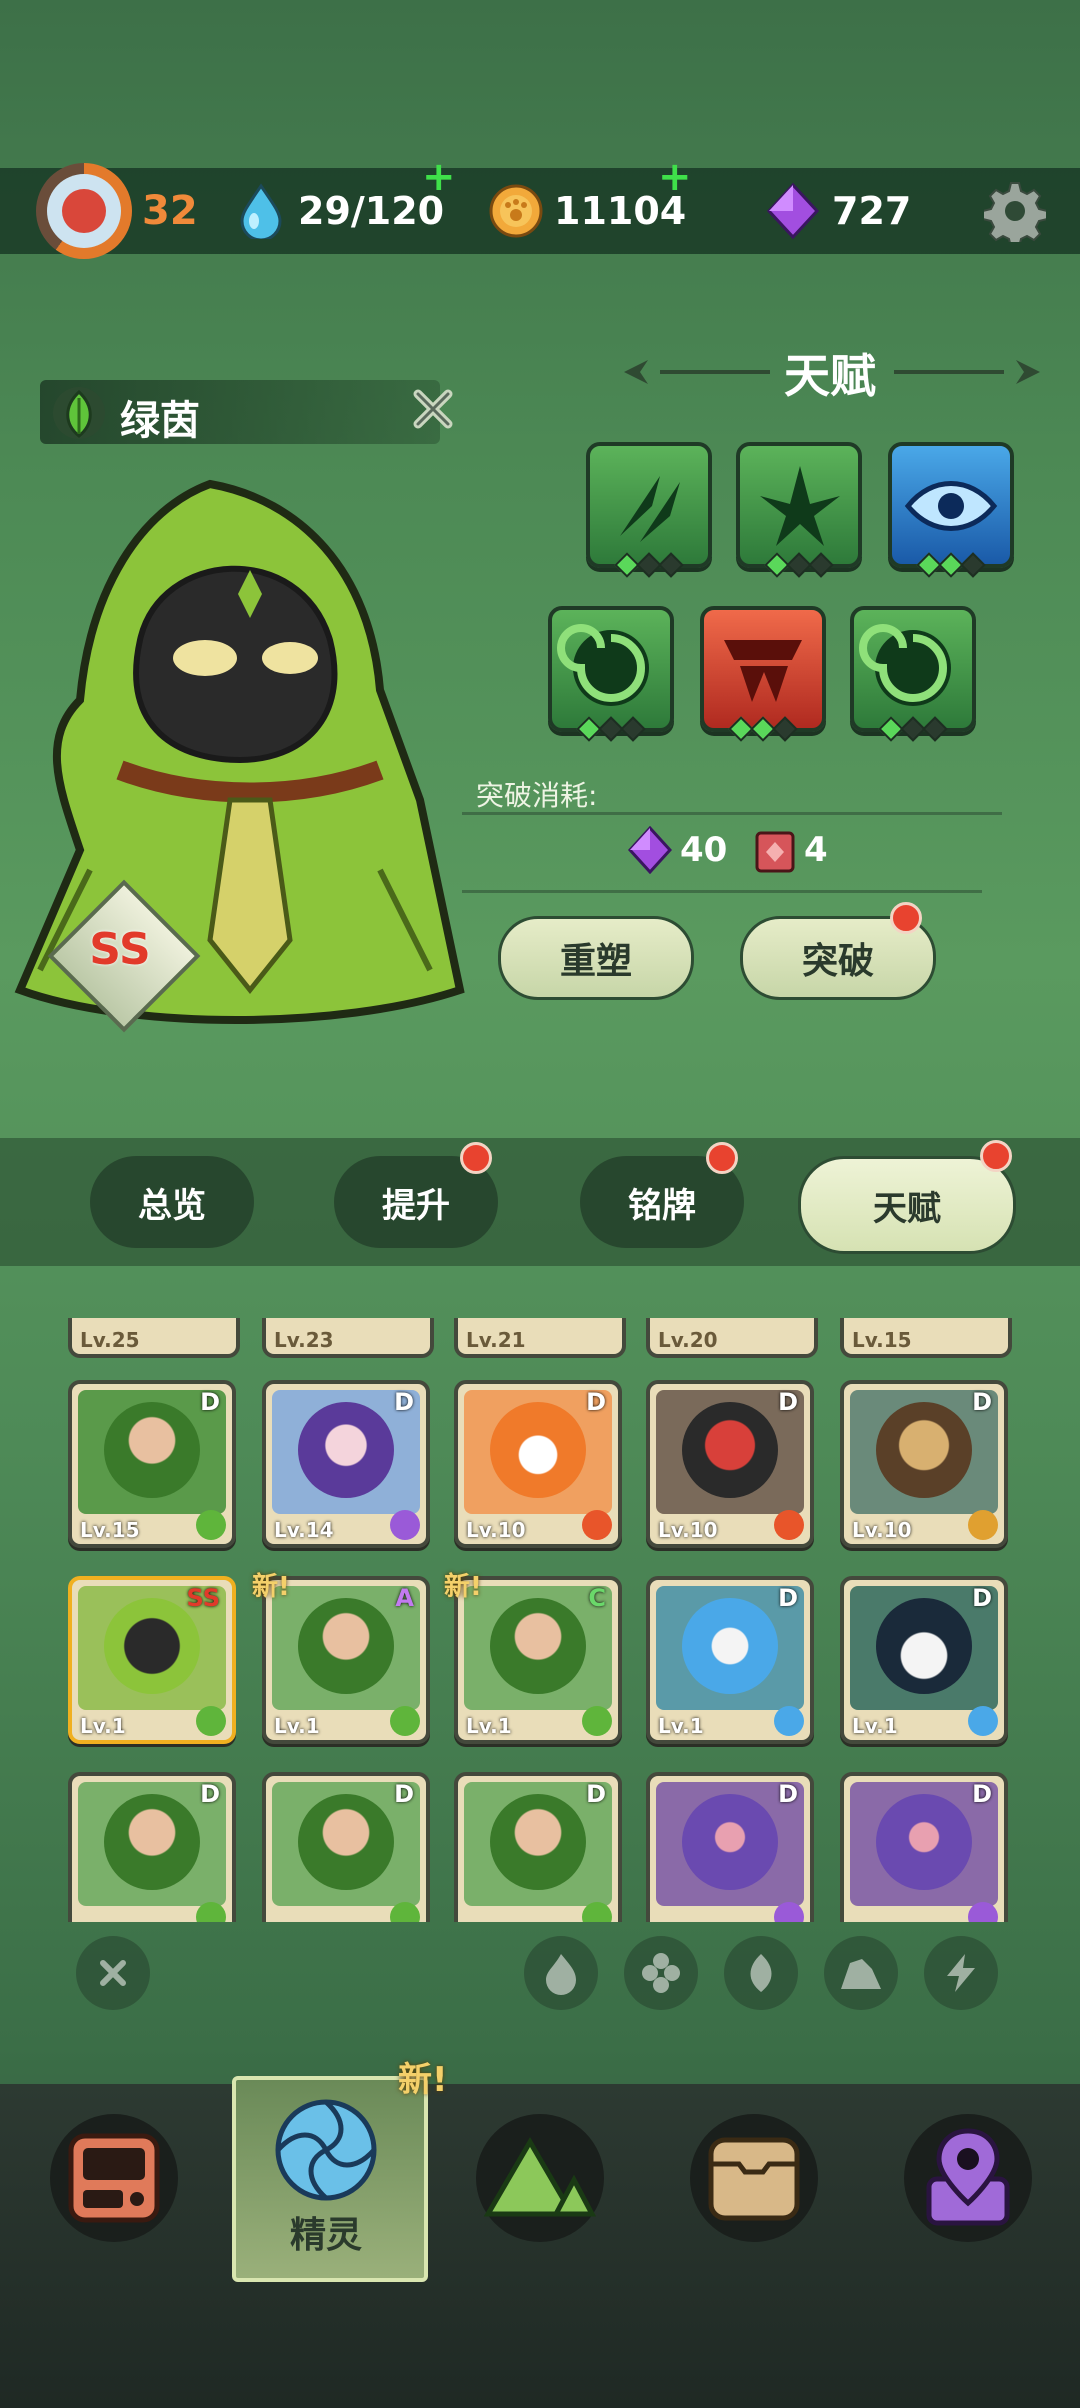 Image resolution: width=1080 pixels, height=2408 pixels. What do you see at coordinates (704, 850) in the screenshot?
I see `cost-gems-value: 40` at bounding box center [704, 850].